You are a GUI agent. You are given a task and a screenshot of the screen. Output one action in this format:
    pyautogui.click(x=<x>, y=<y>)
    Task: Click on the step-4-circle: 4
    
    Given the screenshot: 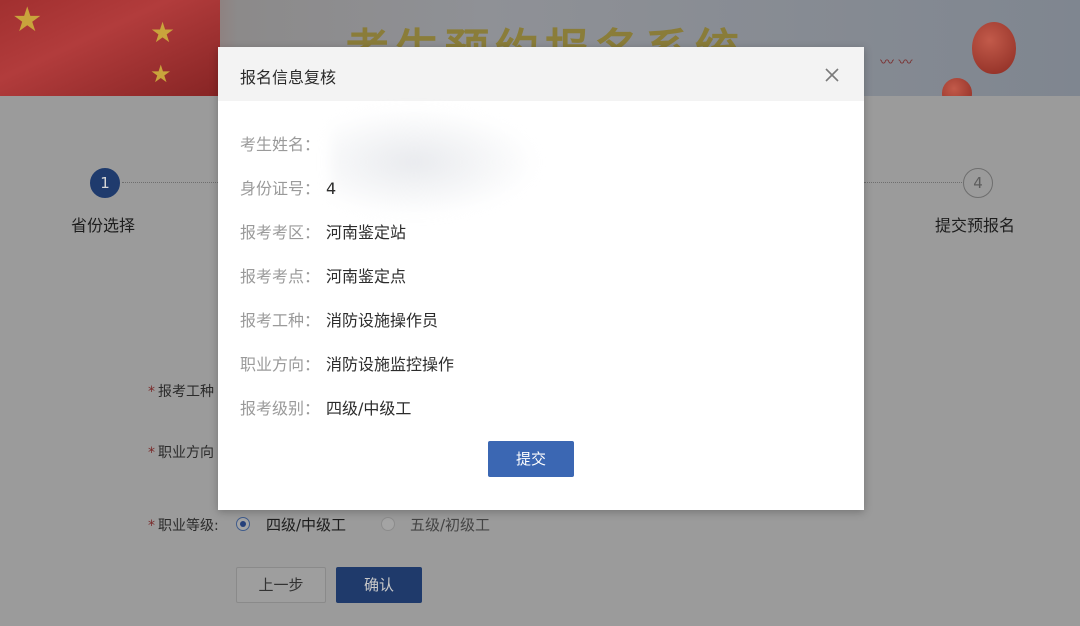 What is the action you would take?
    pyautogui.click(x=978, y=183)
    